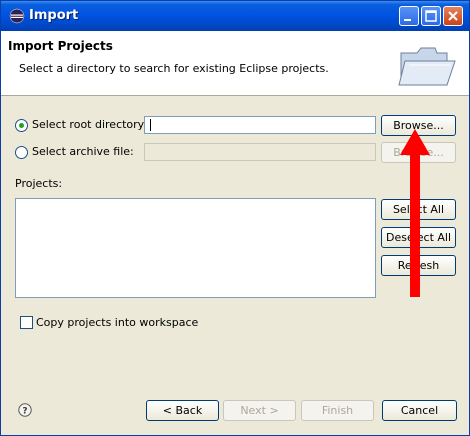  Describe the element at coordinates (235, 16) in the screenshot. I see `title-bar: Import` at that location.